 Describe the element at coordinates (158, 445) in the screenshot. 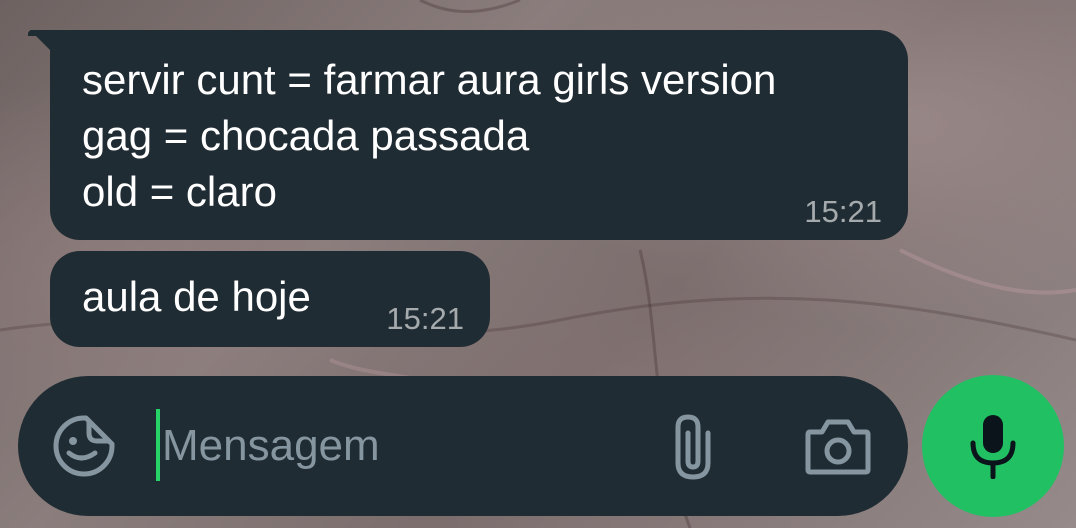

I see `text-cursor` at that location.